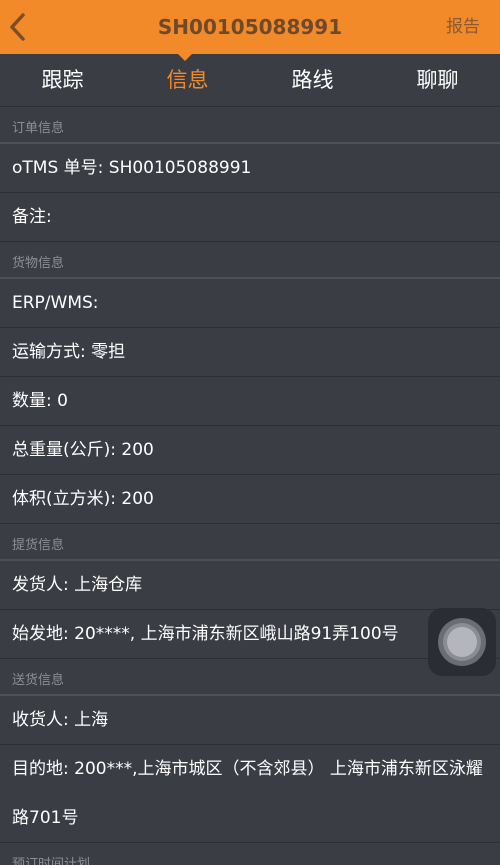 This screenshot has height=865, width=500. I want to click on assistive-touch-button, so click(462, 642).